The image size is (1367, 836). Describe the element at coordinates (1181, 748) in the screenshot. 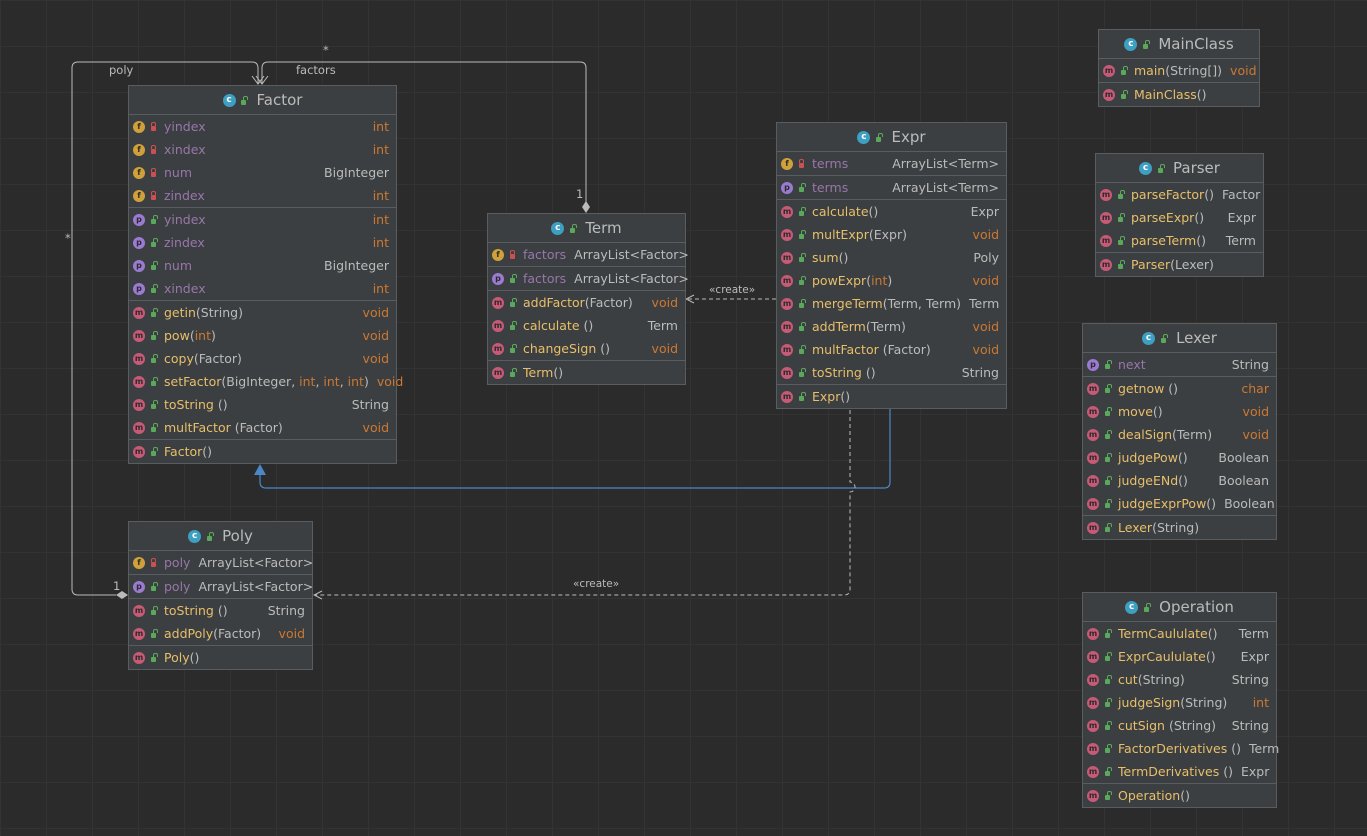

I see `method-row: m FactorDerivatives () Term` at that location.